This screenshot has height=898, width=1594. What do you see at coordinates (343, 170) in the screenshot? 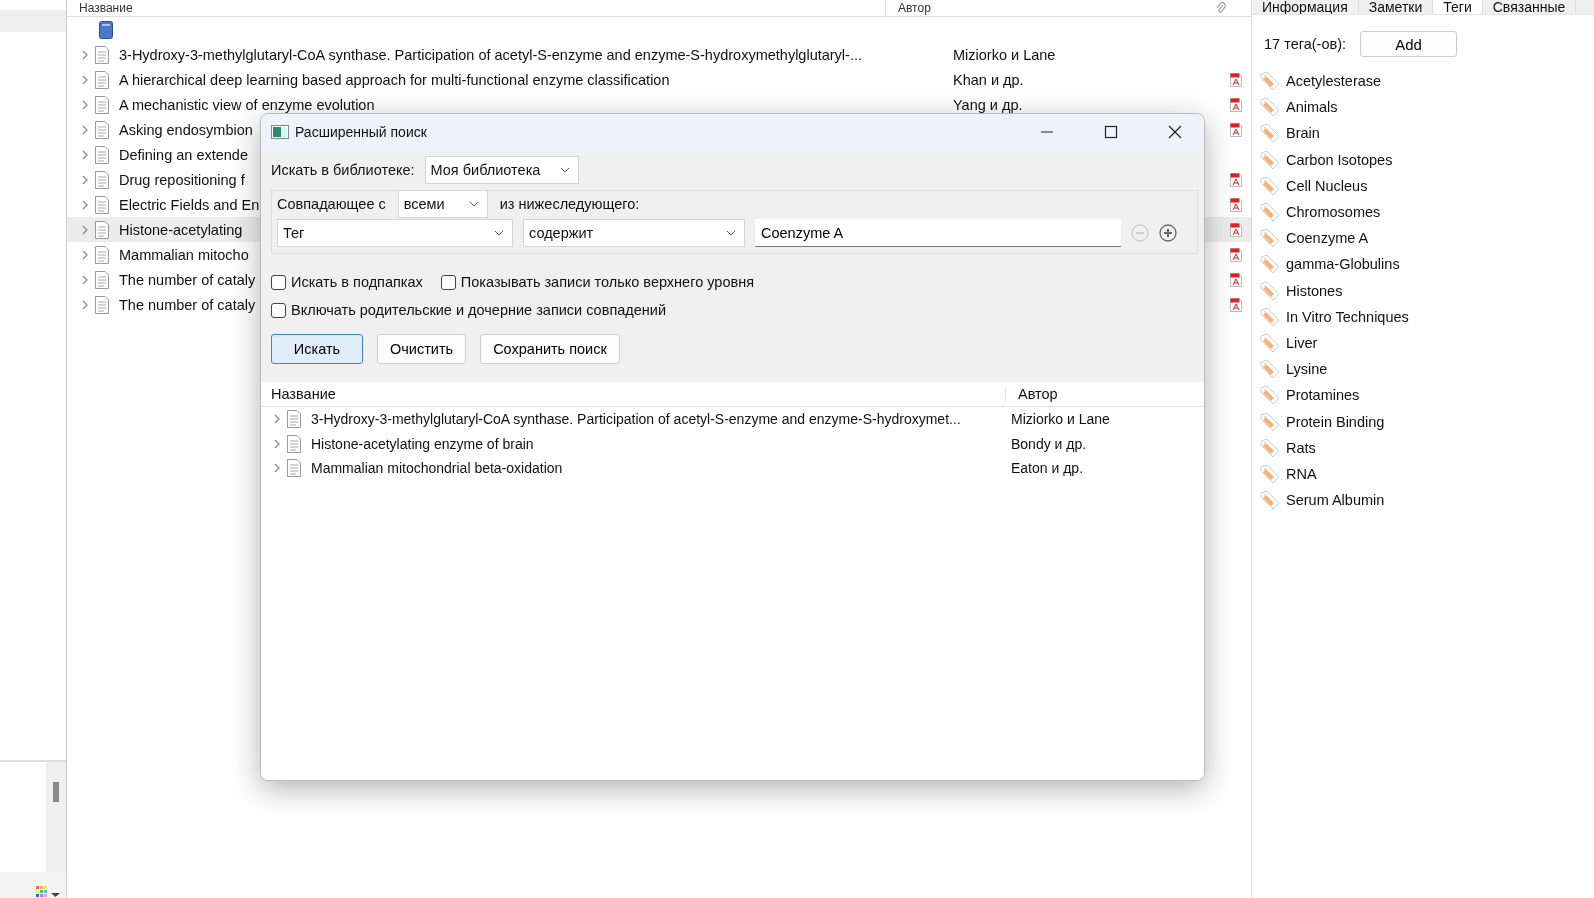
I see `library-label: Искать в библиотеке:` at bounding box center [343, 170].